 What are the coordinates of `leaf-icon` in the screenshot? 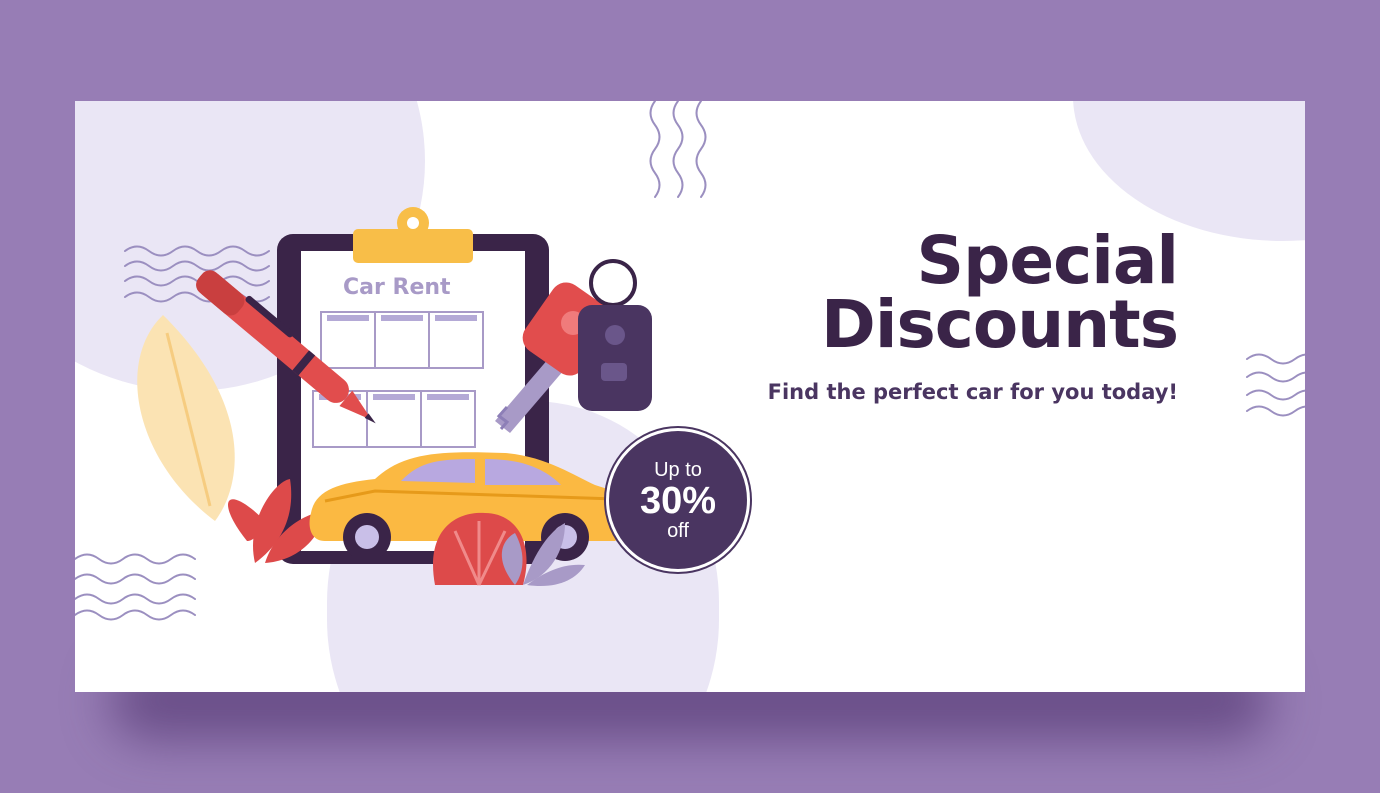 It's located at (186, 418).